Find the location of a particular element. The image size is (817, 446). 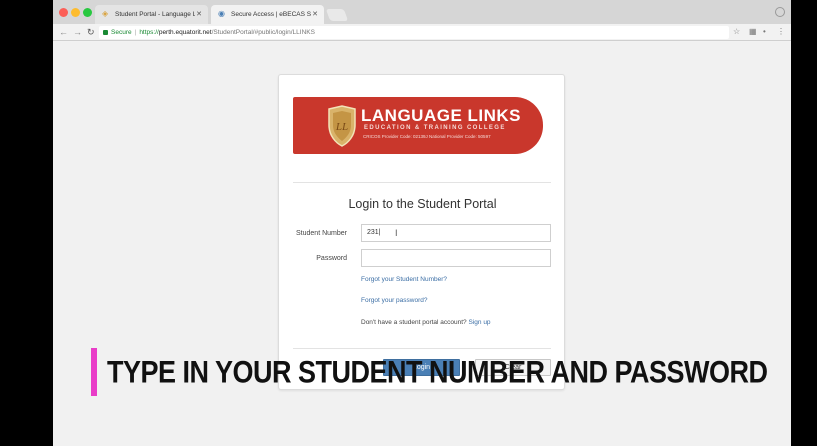

caption-accent-bar is located at coordinates (94, 372).